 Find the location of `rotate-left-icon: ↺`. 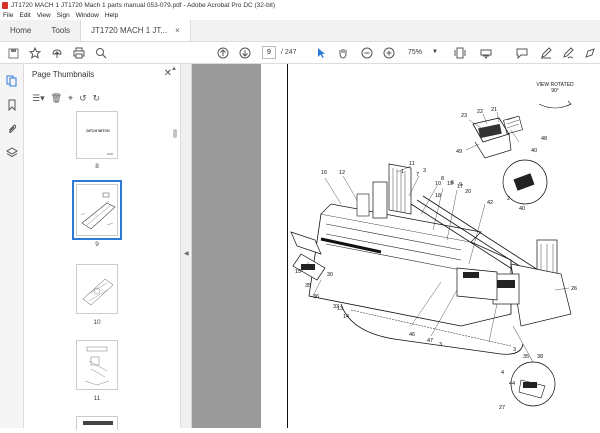

rotate-left-icon: ↺ is located at coordinates (83, 98).